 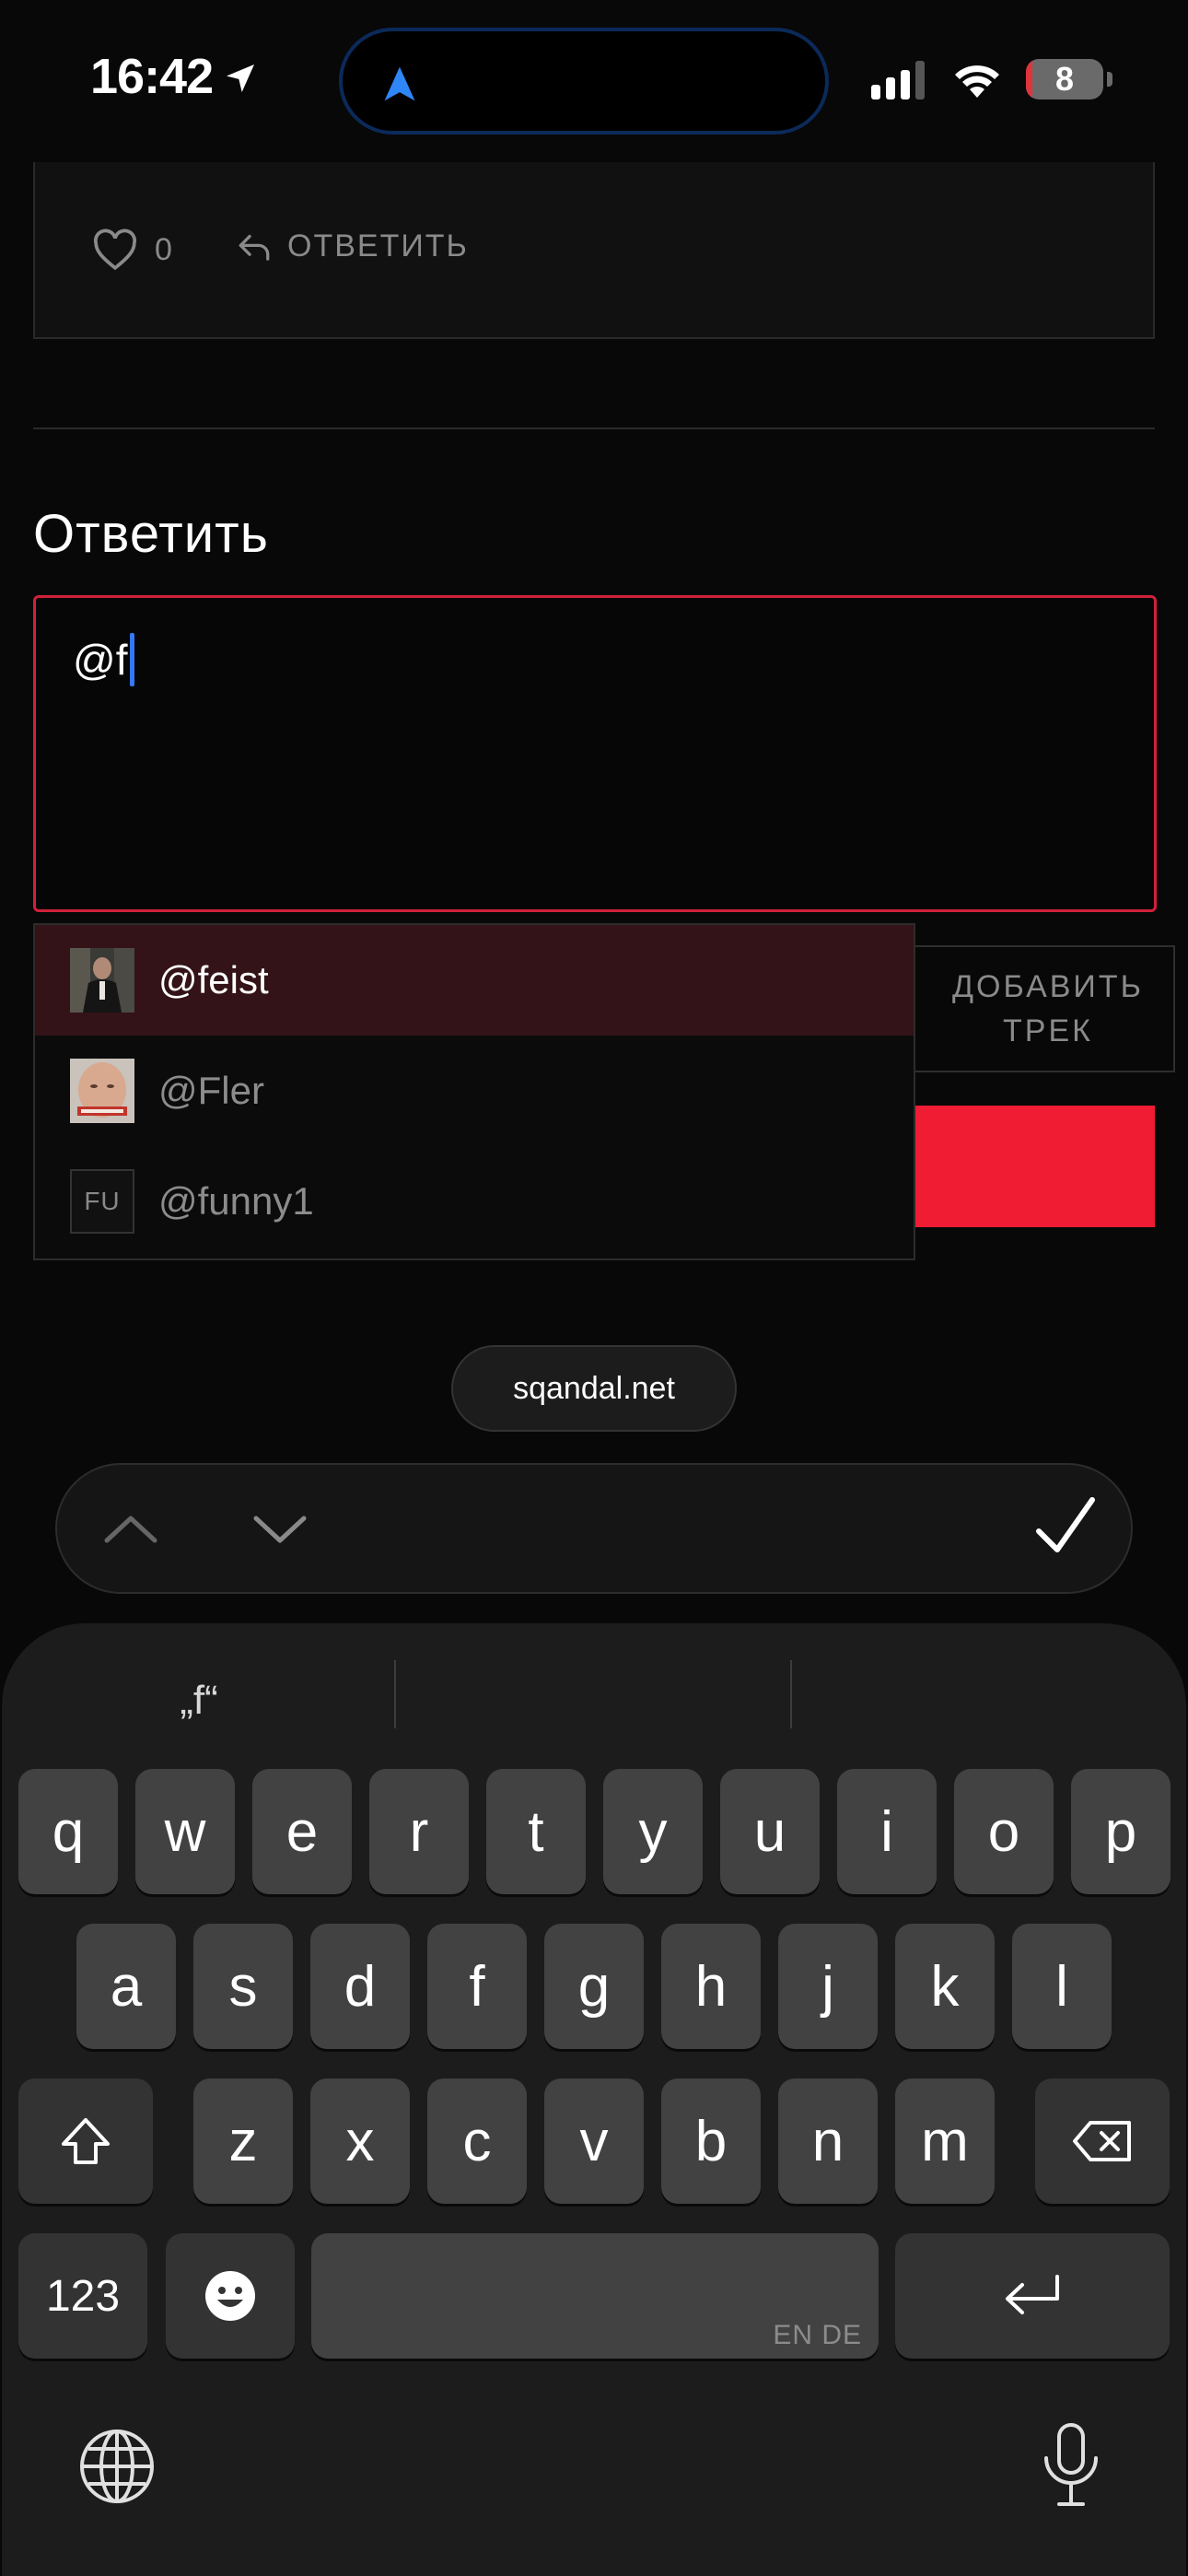 I want to click on navigation-arrow-icon, so click(x=399, y=83).